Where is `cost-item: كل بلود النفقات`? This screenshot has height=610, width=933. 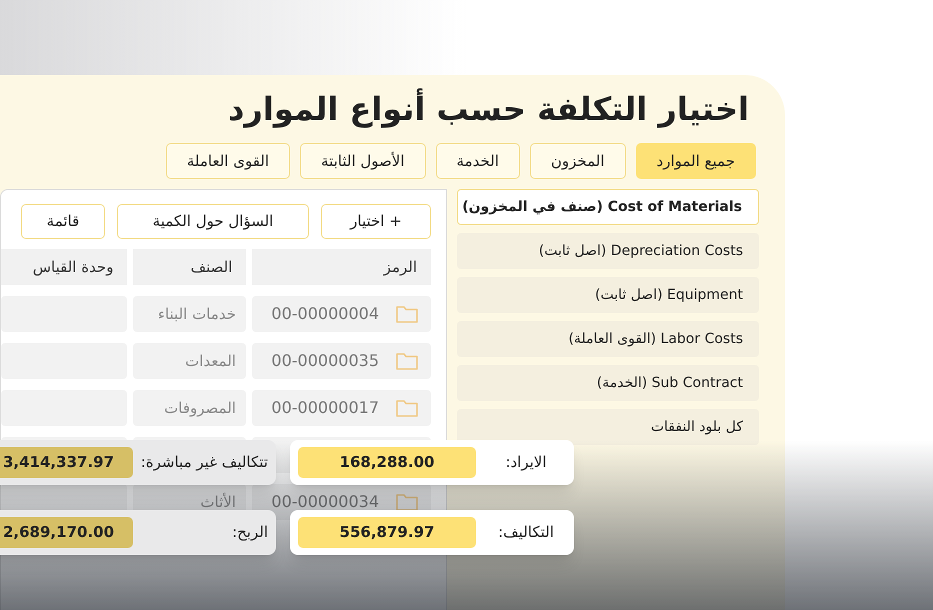 cost-item: كل بلود النفقات is located at coordinates (608, 427).